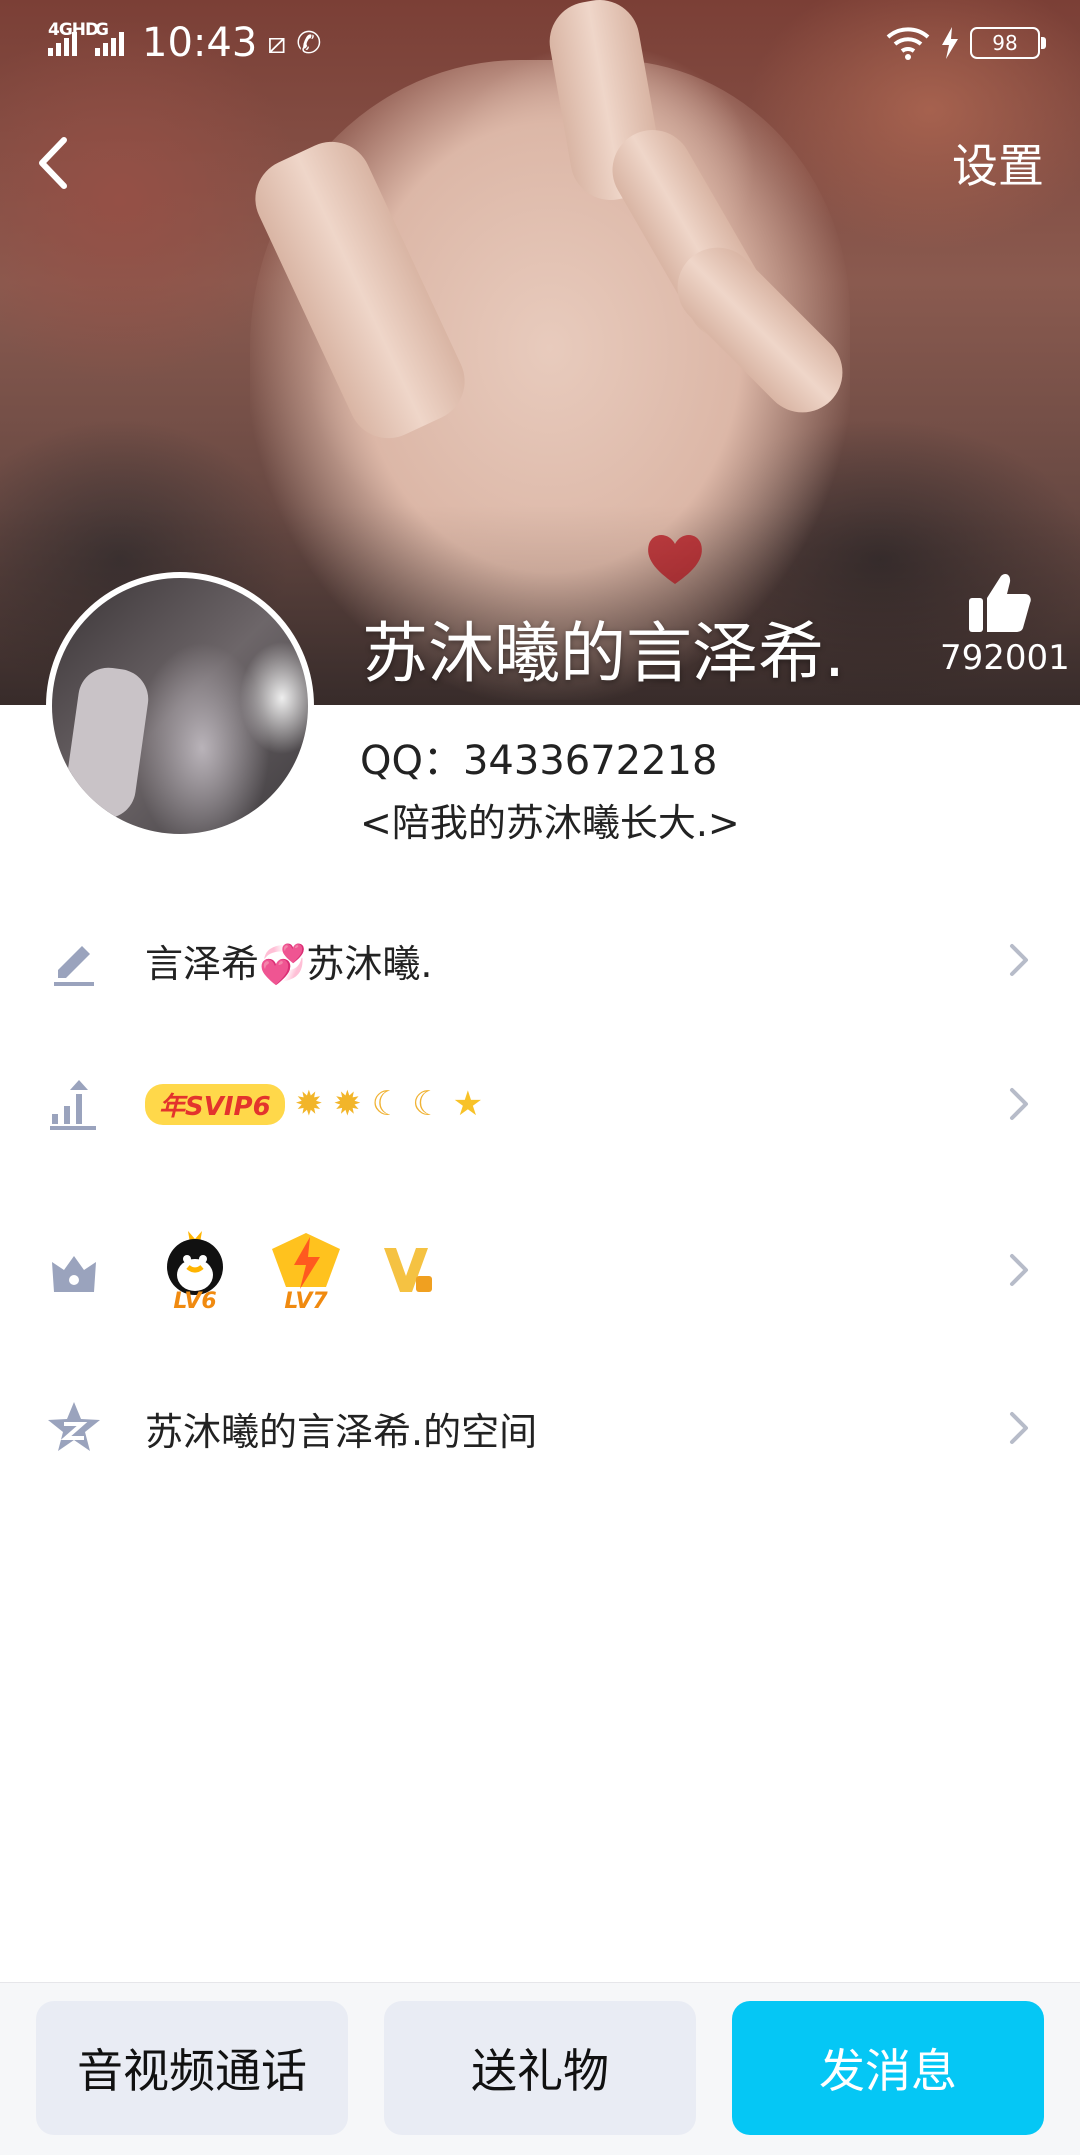  Describe the element at coordinates (109, 38) in the screenshot. I see `signal-icon: G` at that location.